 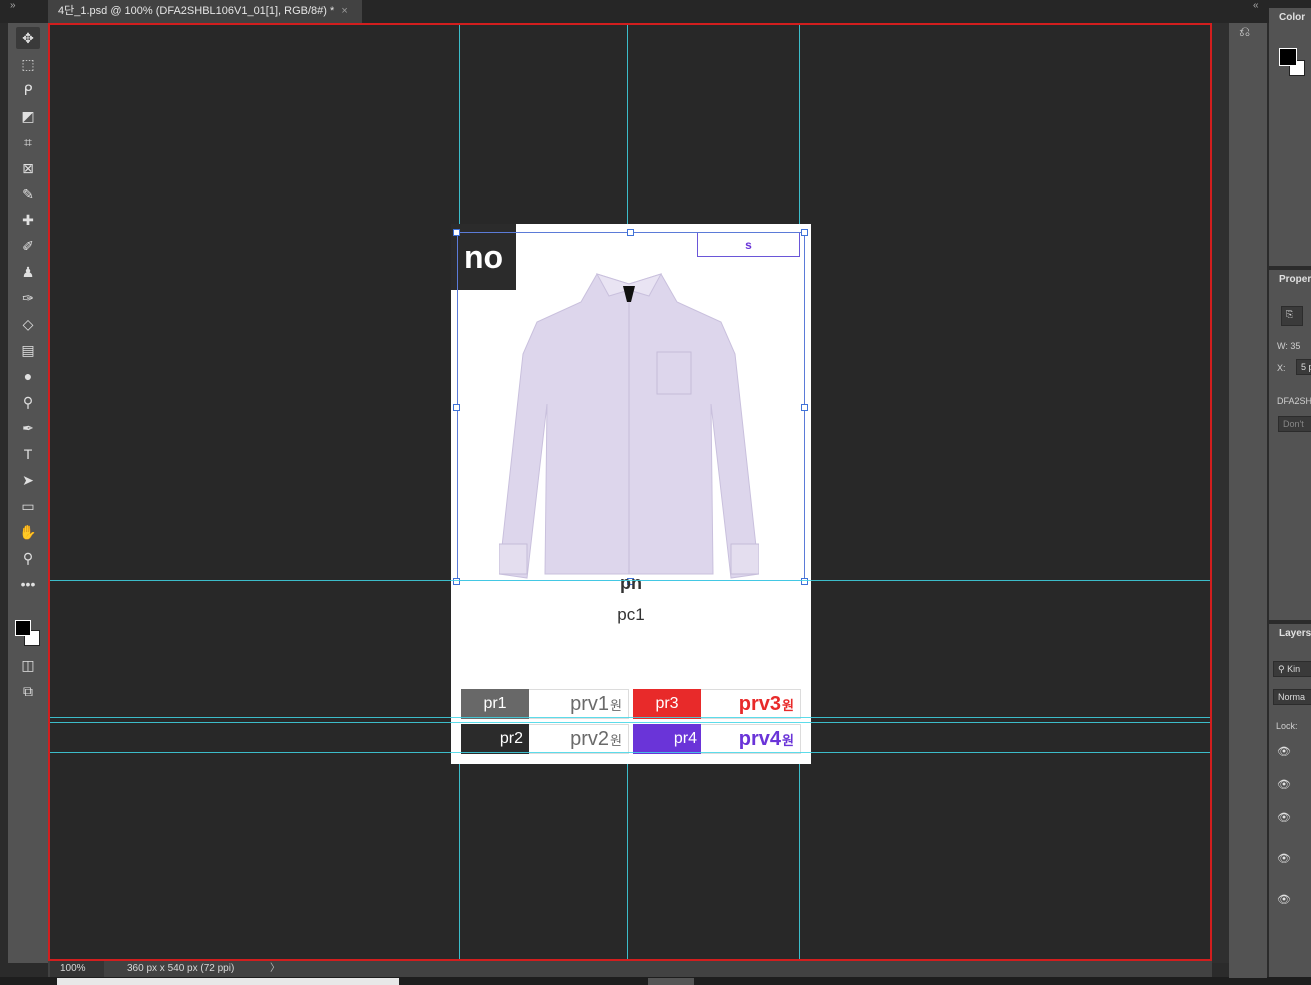 I want to click on foreground-color-swatch, so click(x=23, y=628).